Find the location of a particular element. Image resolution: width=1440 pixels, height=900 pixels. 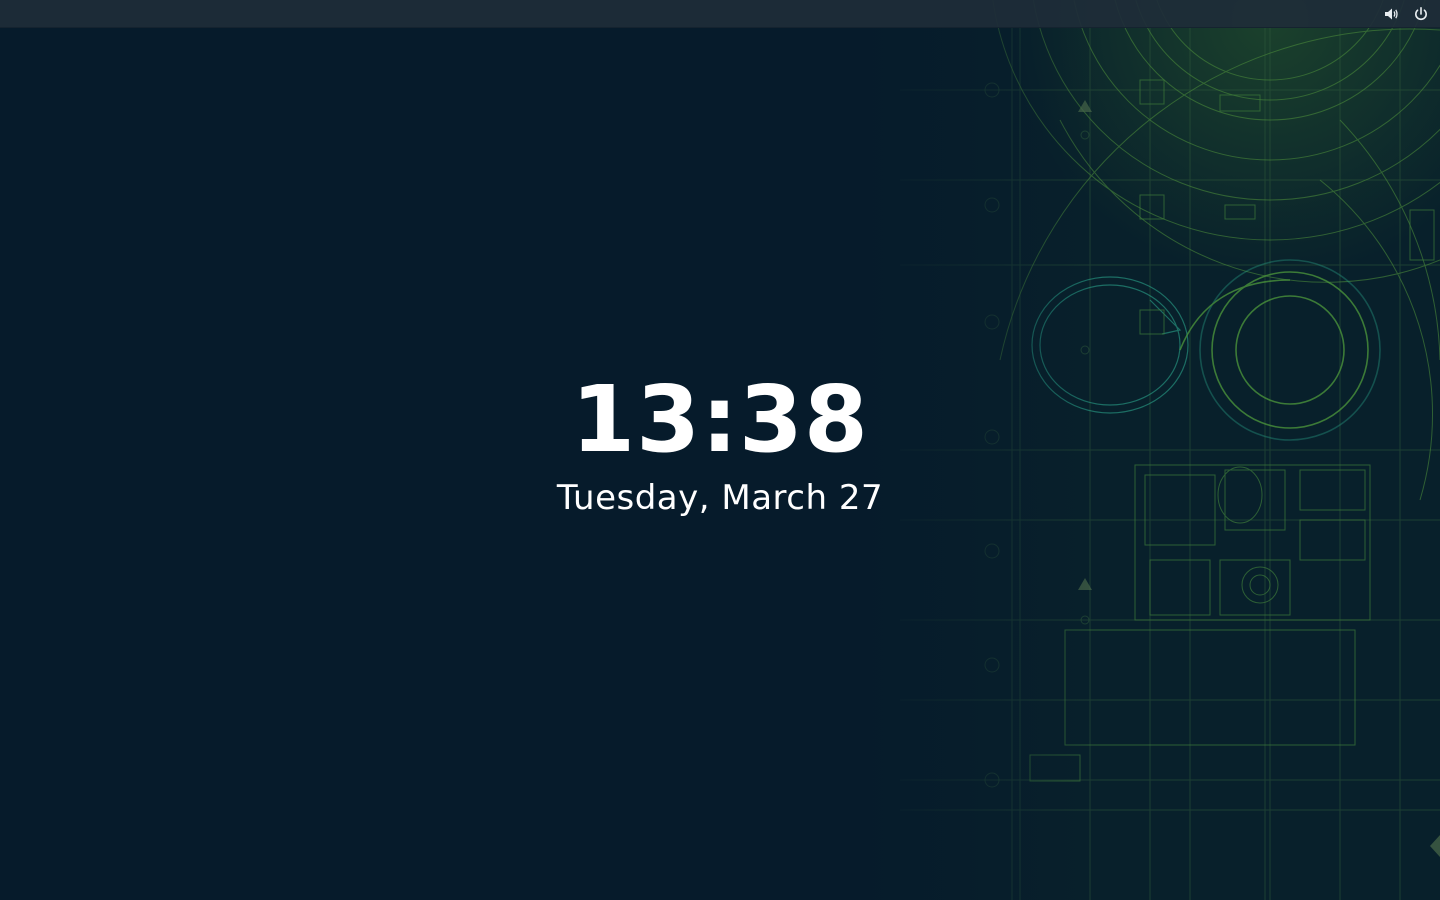

volume-icon is located at coordinates (1391, 14).